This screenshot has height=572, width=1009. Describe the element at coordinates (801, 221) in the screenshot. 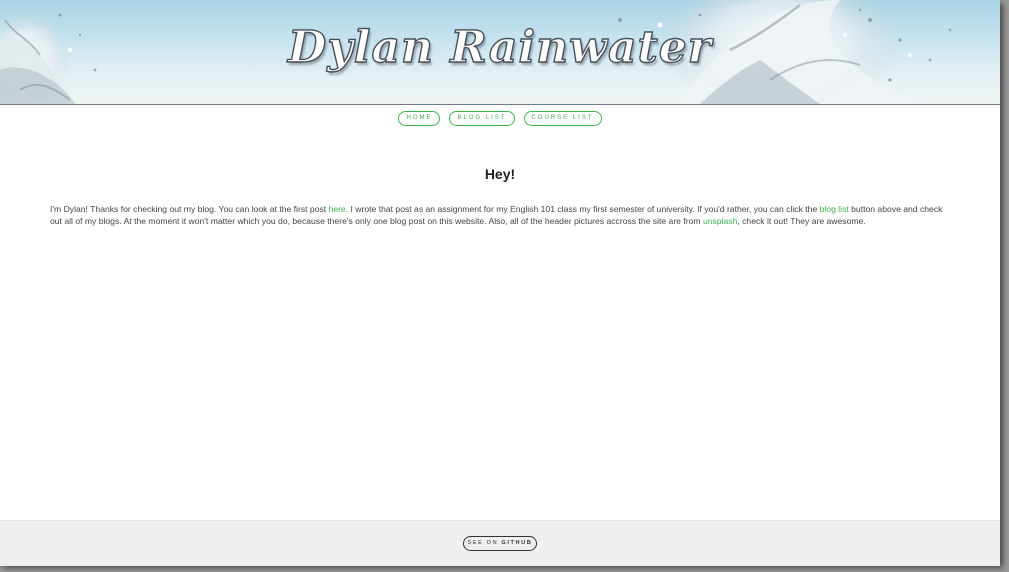

I see `intro-text-4: , check it out! They are awesome.` at that location.